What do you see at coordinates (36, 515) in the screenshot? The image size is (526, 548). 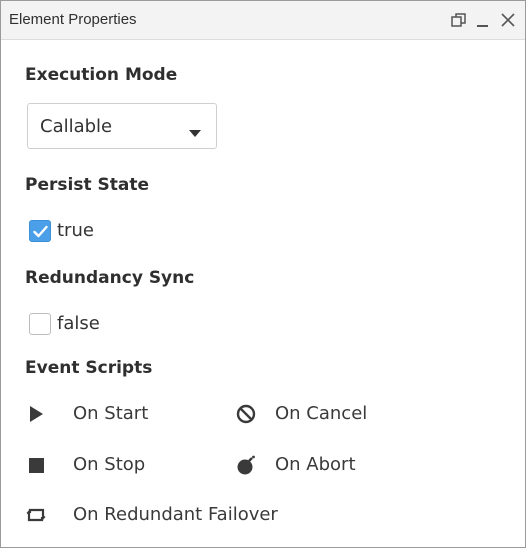 I see `failover-icon` at bounding box center [36, 515].